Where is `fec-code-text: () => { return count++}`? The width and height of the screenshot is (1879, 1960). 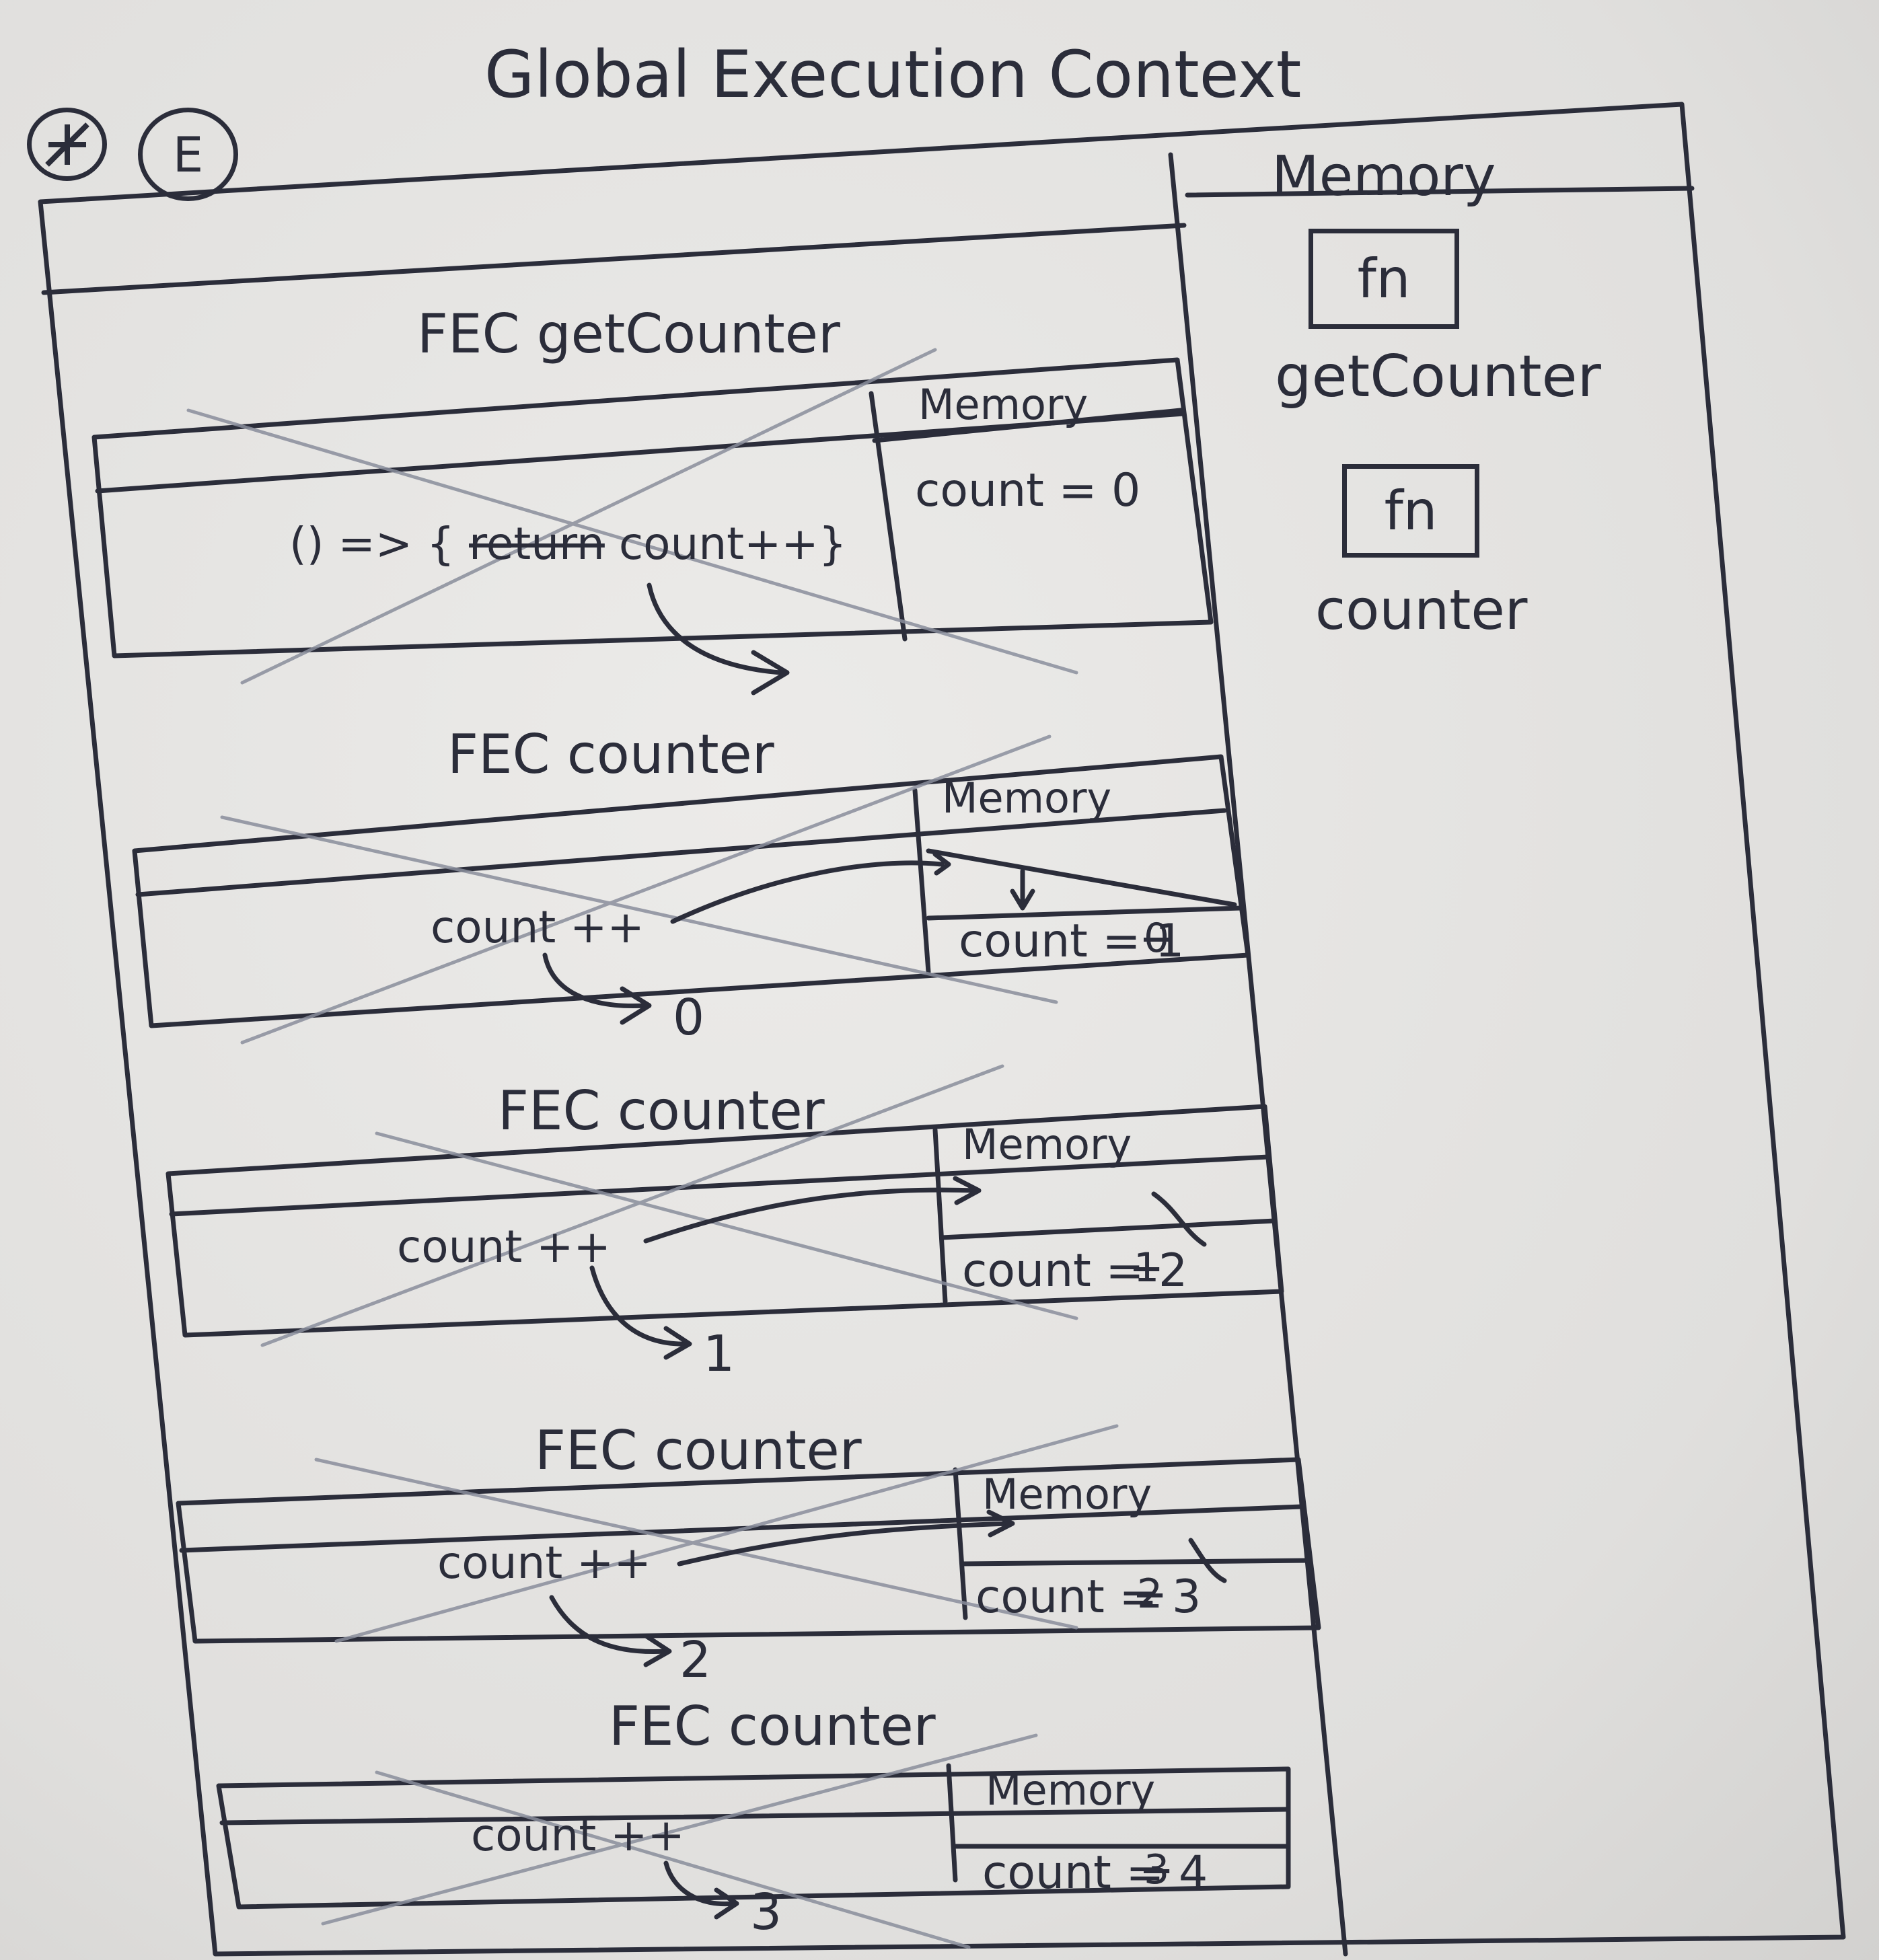
fec-code-text: () => { return count++} is located at coordinates (568, 544).